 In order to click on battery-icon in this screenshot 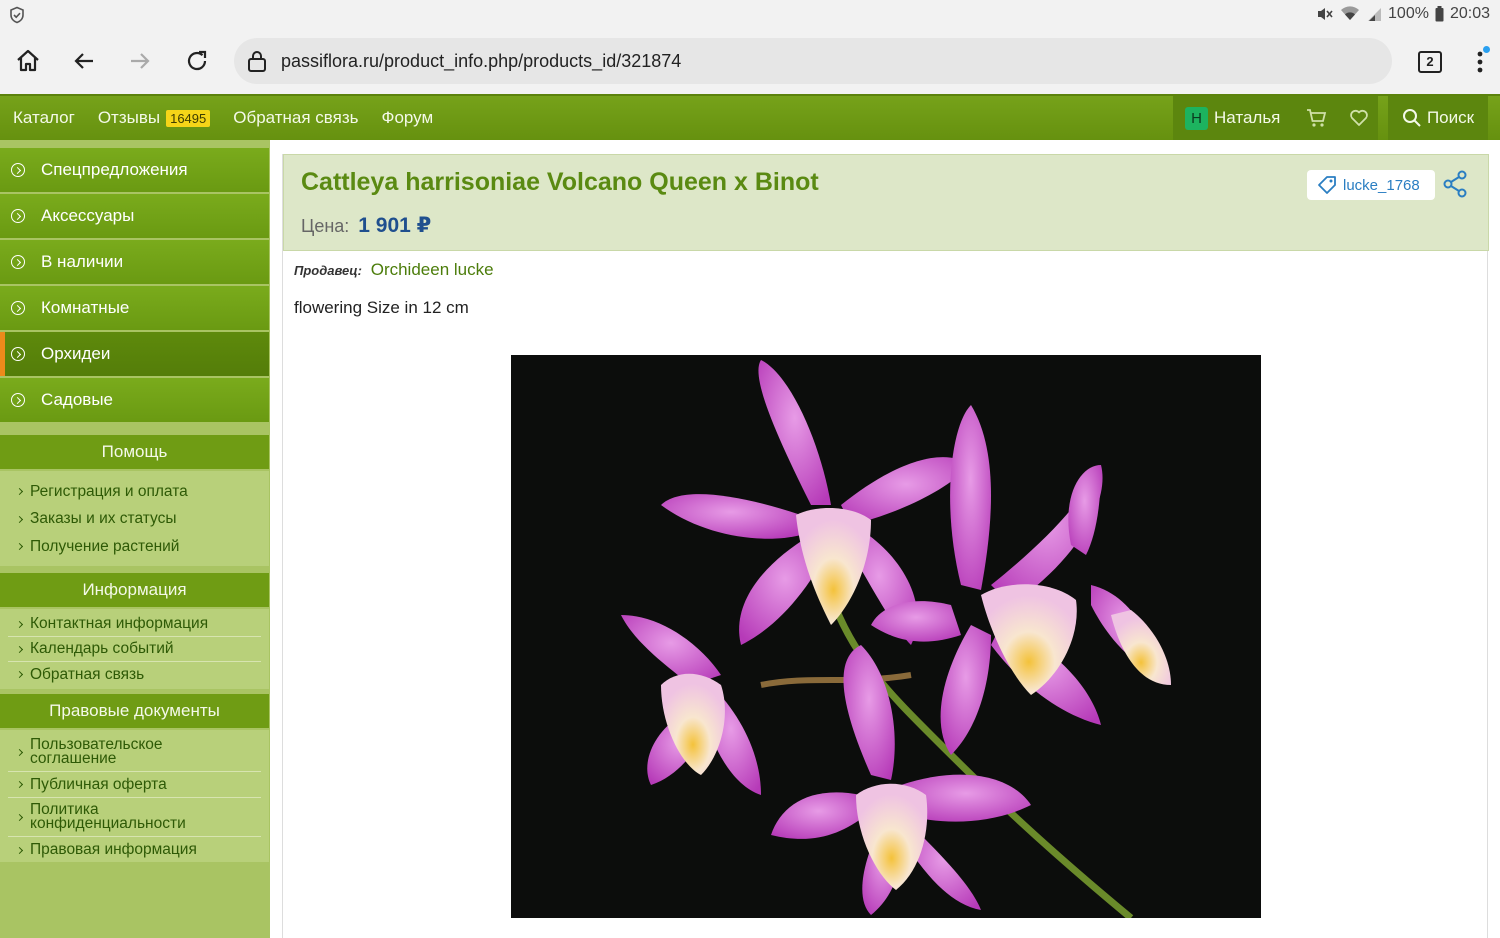, I will do `click(1439, 14)`.